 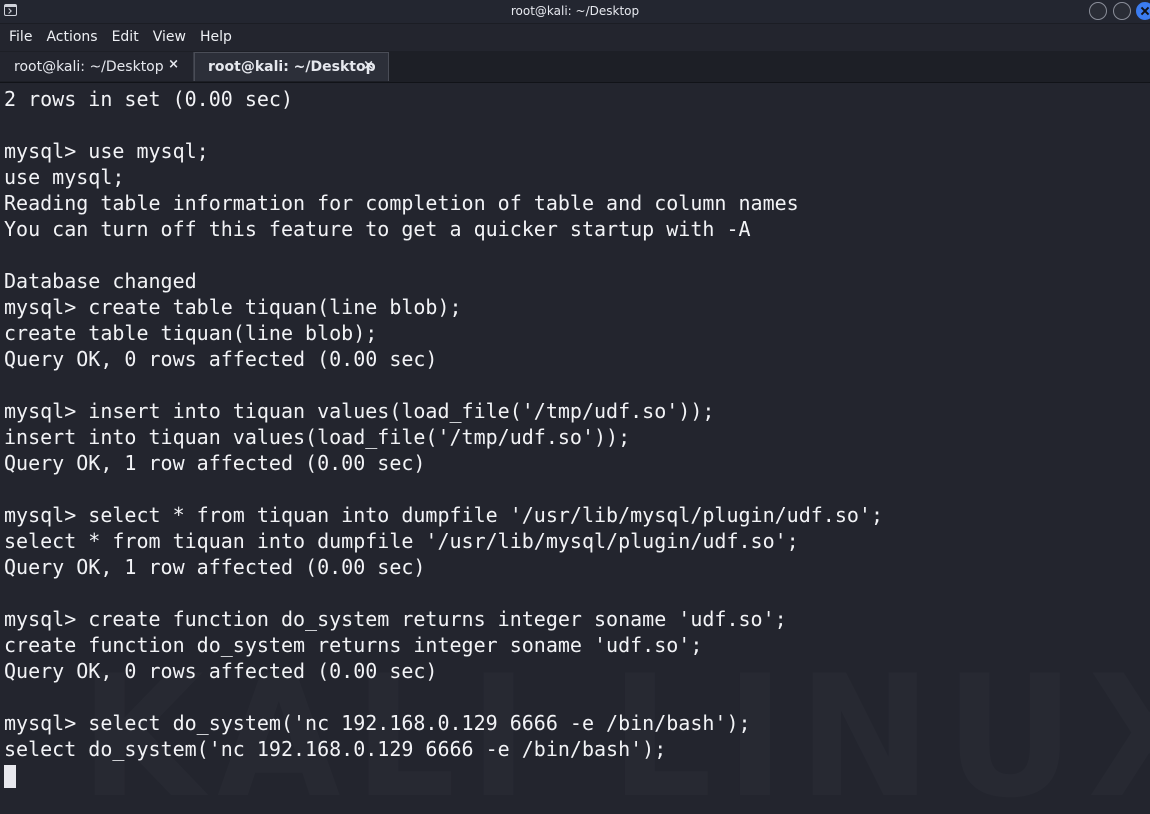 I want to click on tab-terminal-2-active: root@kali: ~/Desktop ×, so click(x=291, y=66).